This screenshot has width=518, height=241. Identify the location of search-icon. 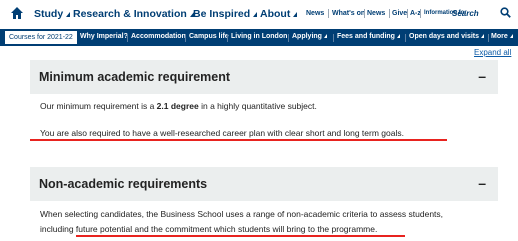
(505, 12).